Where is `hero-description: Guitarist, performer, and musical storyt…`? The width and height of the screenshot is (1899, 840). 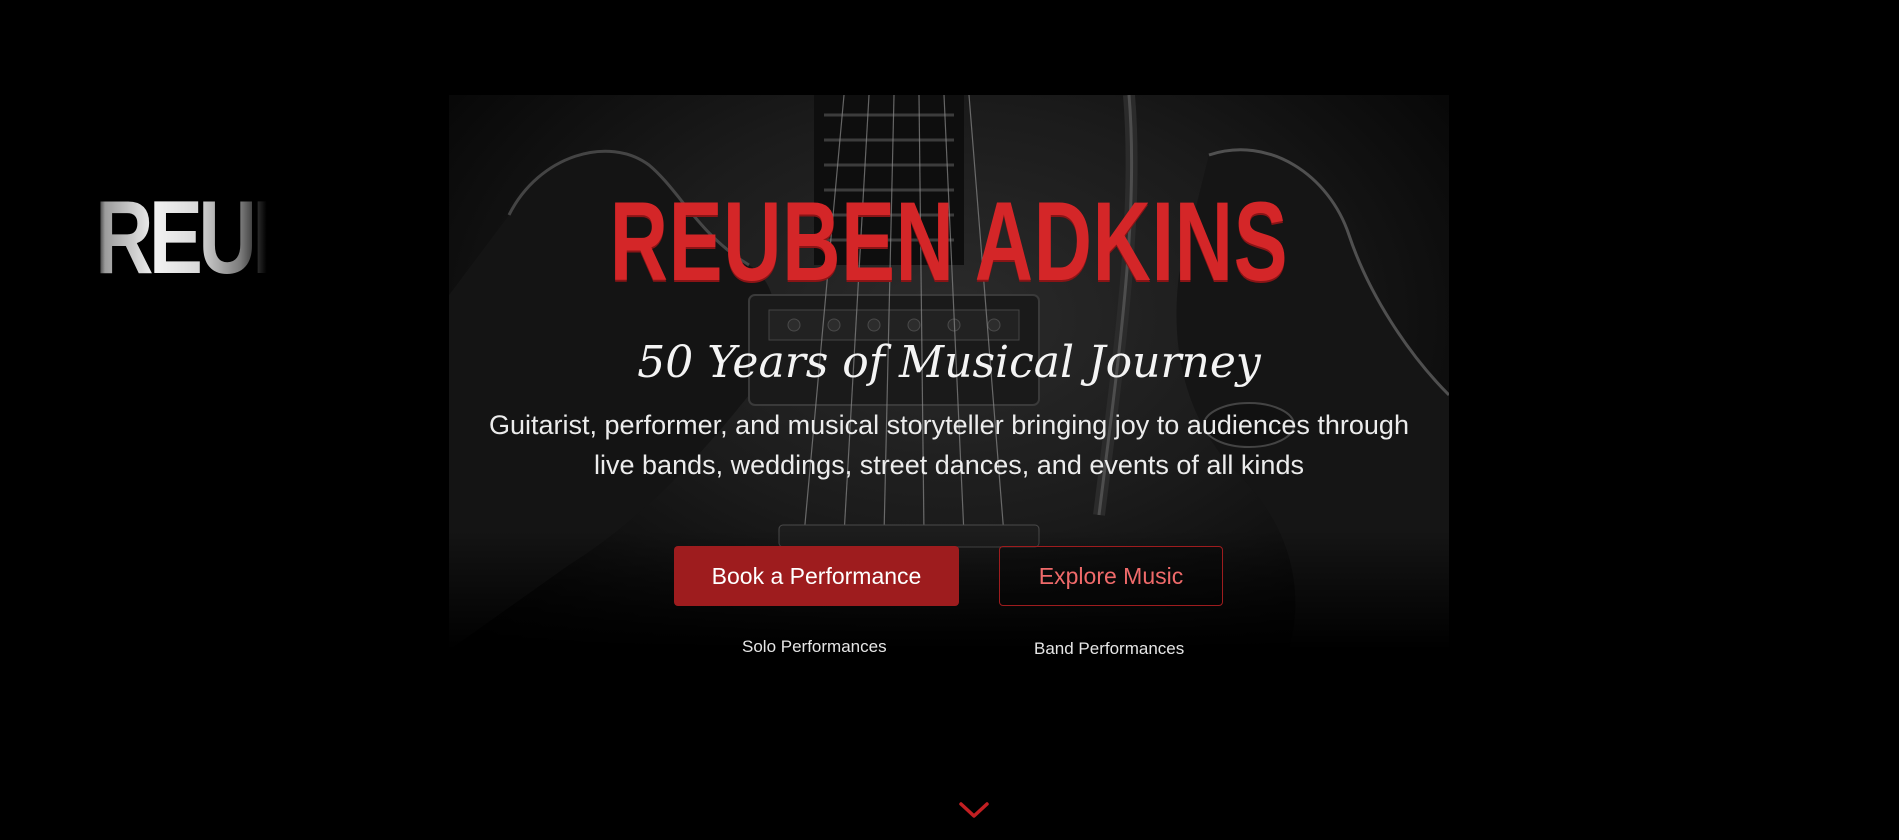 hero-description: Guitarist, performer, and musical storyt… is located at coordinates (949, 445).